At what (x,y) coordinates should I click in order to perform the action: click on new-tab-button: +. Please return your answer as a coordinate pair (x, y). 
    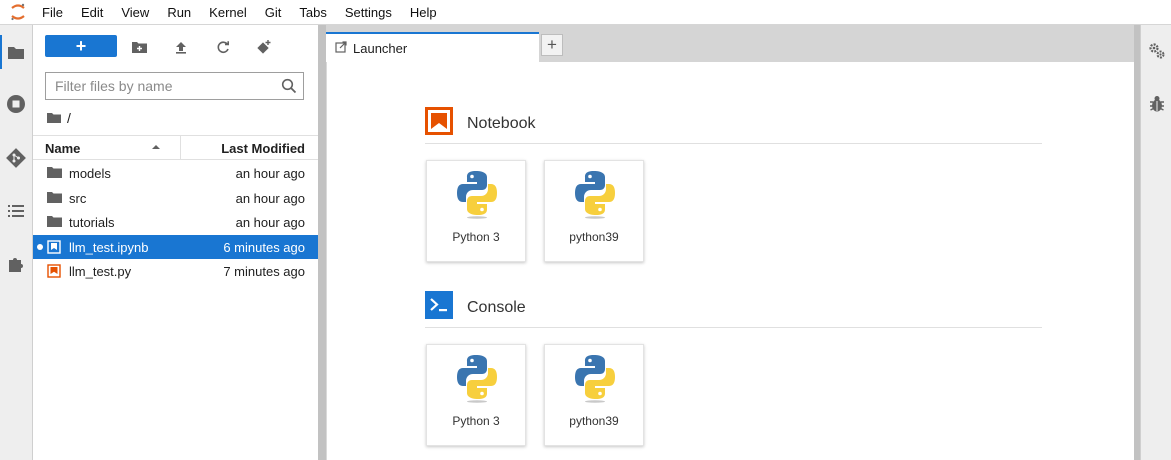
    Looking at the image, I should click on (552, 45).